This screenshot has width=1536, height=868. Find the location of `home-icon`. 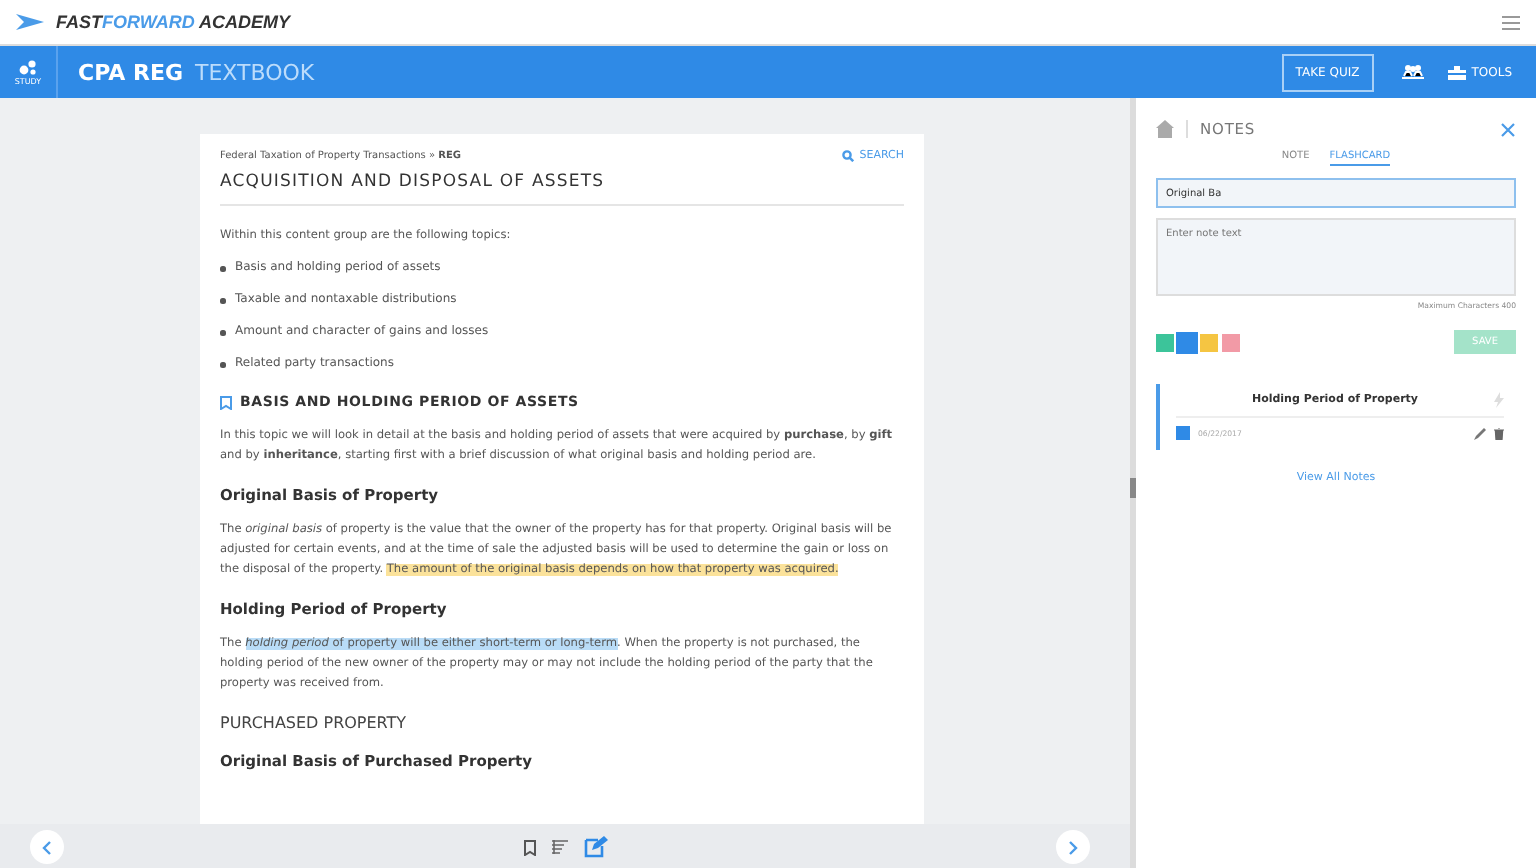

home-icon is located at coordinates (1165, 129).